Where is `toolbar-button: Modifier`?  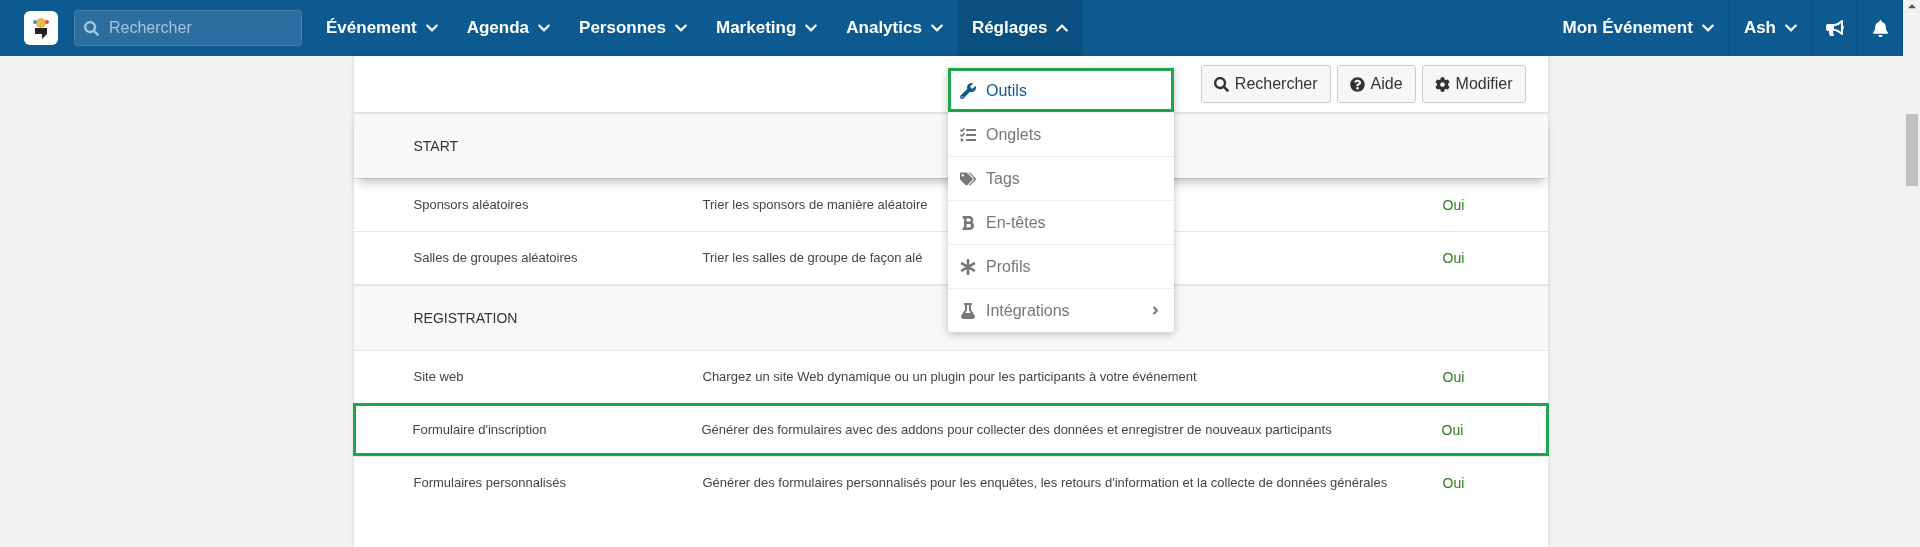 toolbar-button: Modifier is located at coordinates (1473, 84).